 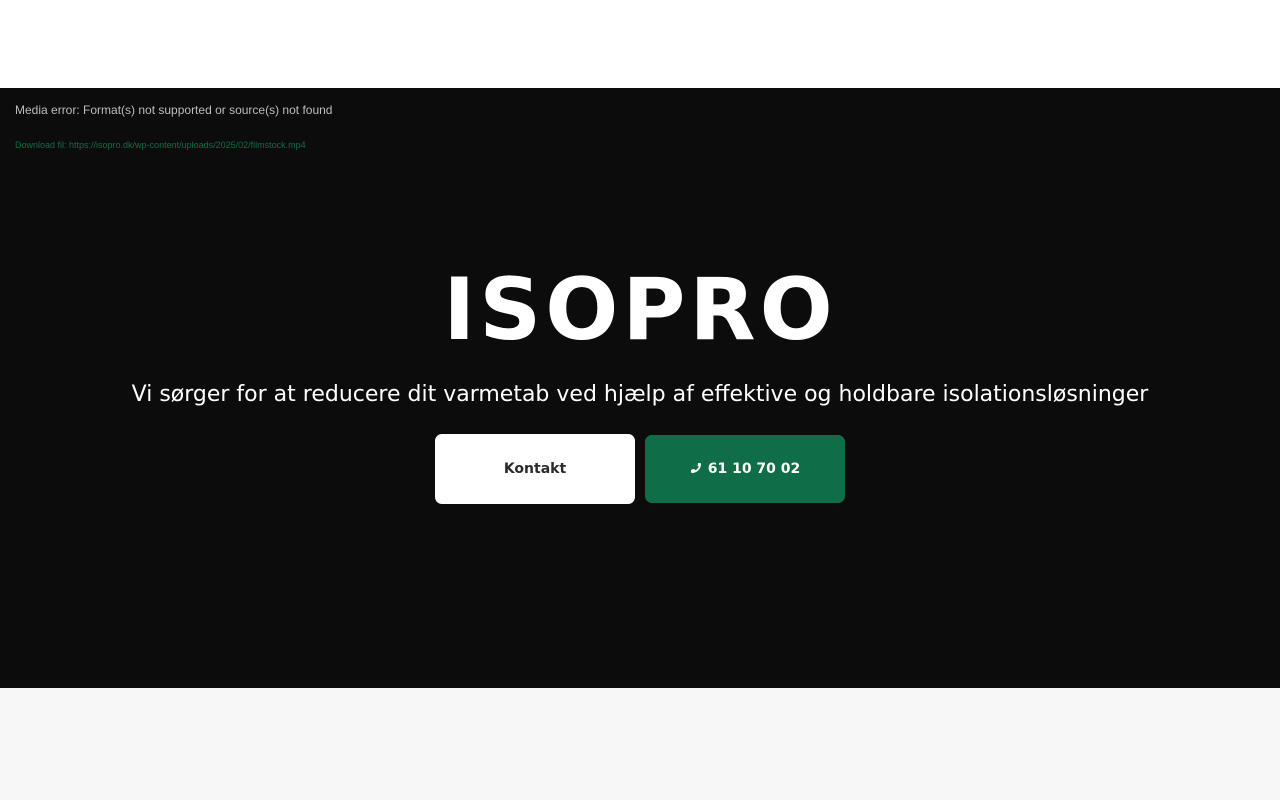 What do you see at coordinates (640, 44) in the screenshot?
I see `site-header` at bounding box center [640, 44].